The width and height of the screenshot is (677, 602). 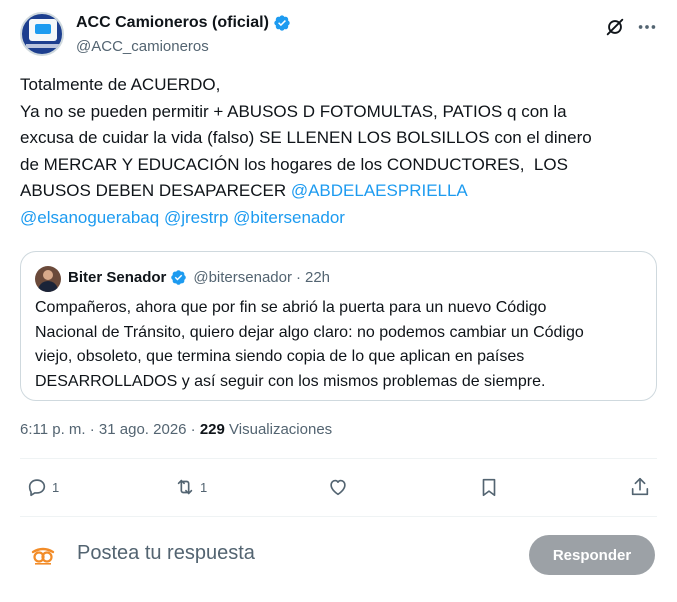 I want to click on reply-submit-button: Responder, so click(x=592, y=555).